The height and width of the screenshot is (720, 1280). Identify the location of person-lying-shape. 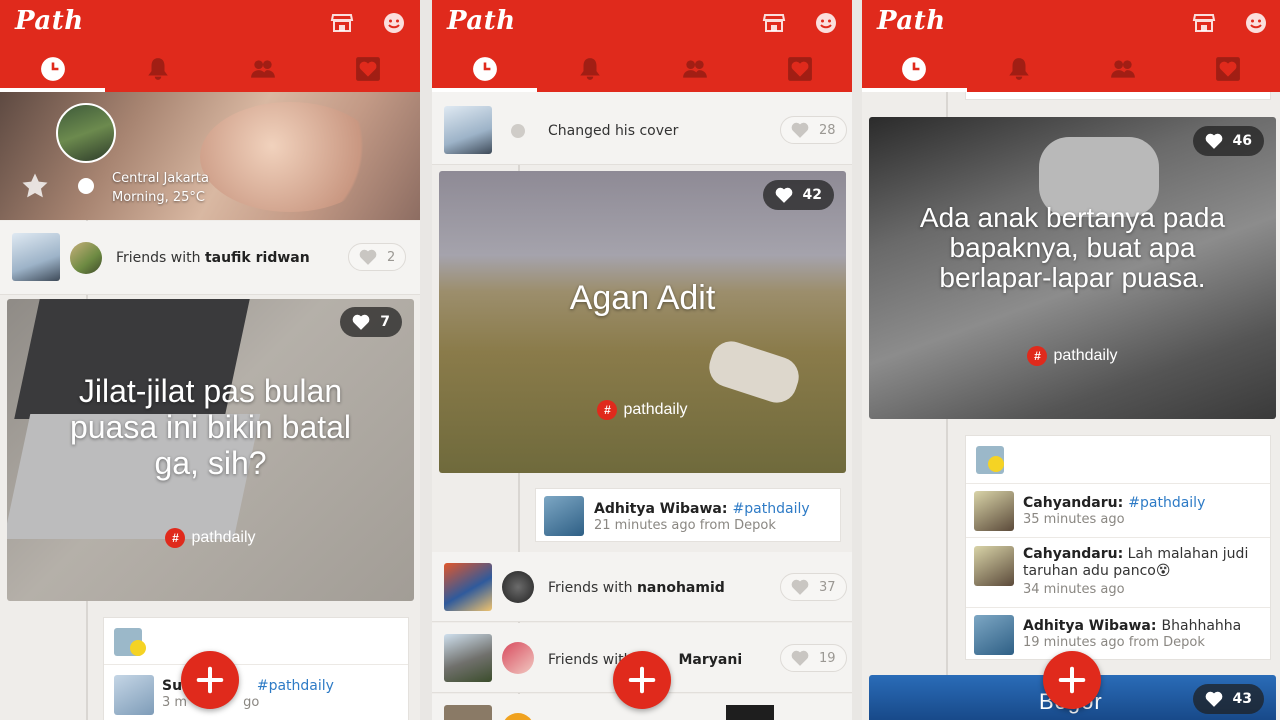
(754, 372).